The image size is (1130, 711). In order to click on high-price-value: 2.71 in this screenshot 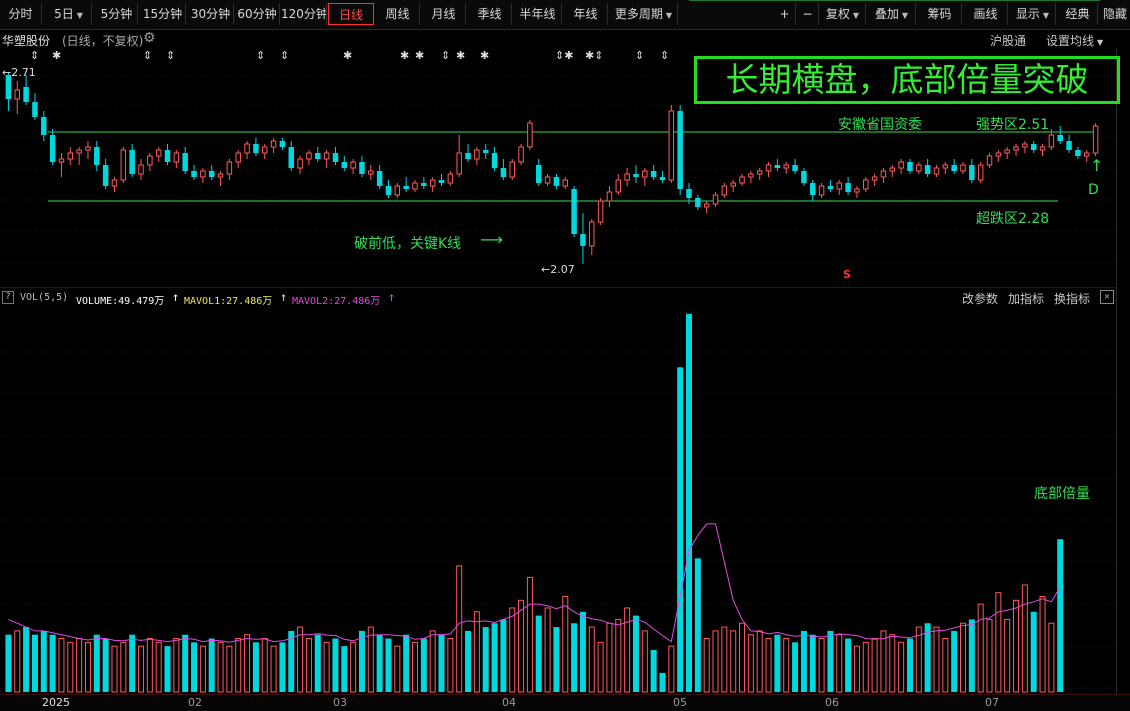, I will do `click(23, 72)`.